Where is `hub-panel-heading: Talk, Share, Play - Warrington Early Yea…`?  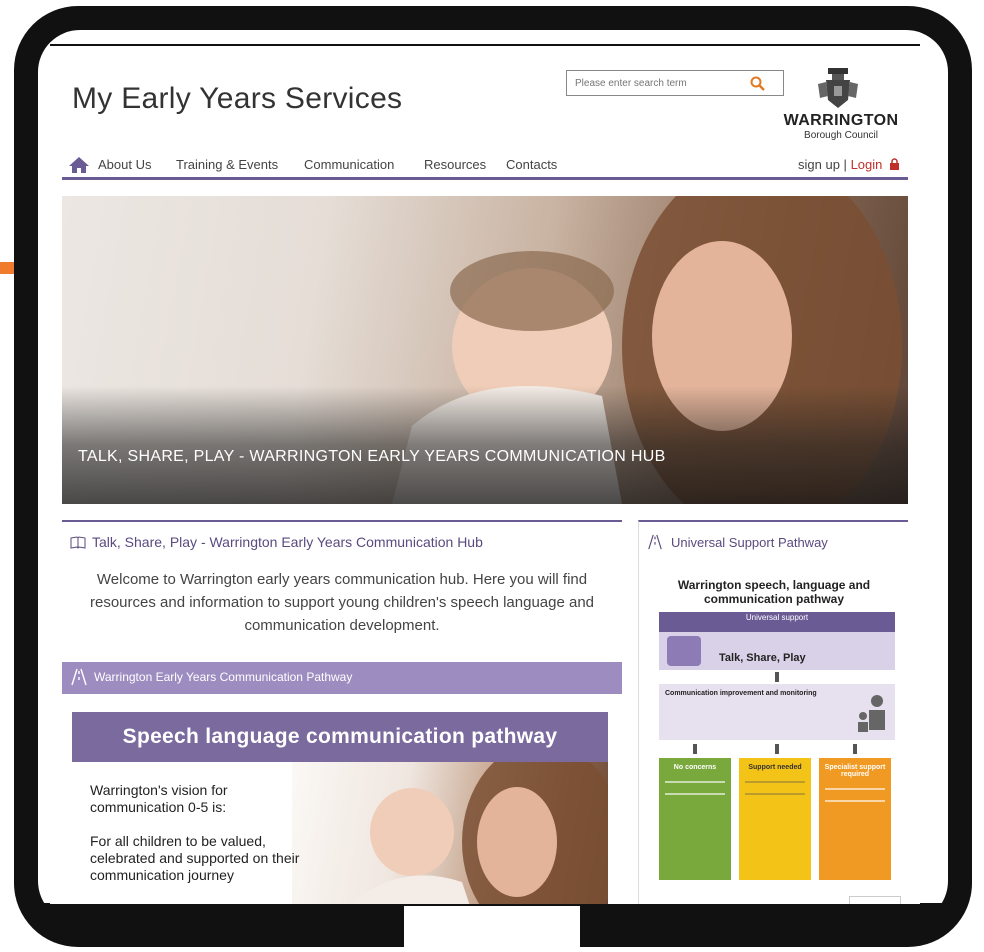
hub-panel-heading: Talk, Share, Play - Warrington Early Yea… is located at coordinates (276, 542).